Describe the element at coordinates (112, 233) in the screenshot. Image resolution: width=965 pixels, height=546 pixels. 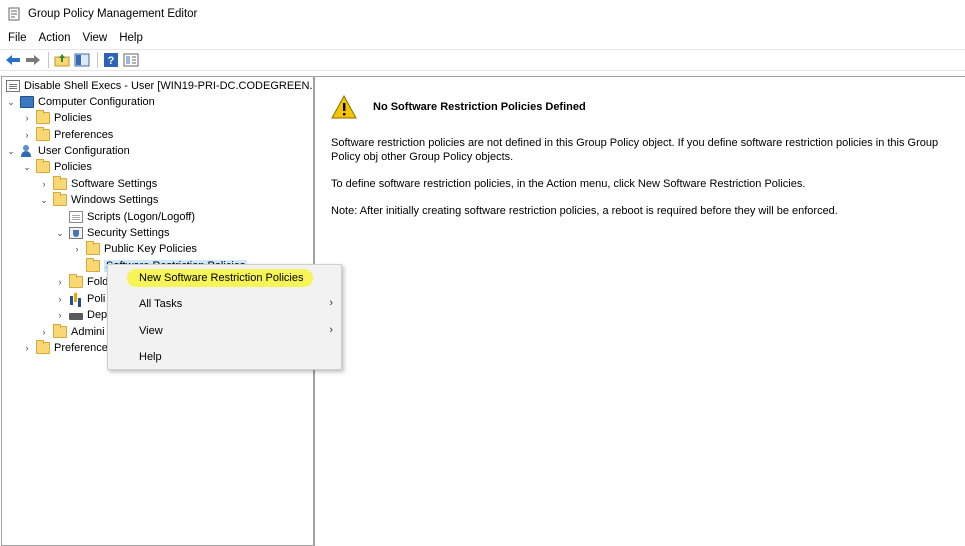
I see `tree-item-security-settings: ⌄ Security Settings` at that location.